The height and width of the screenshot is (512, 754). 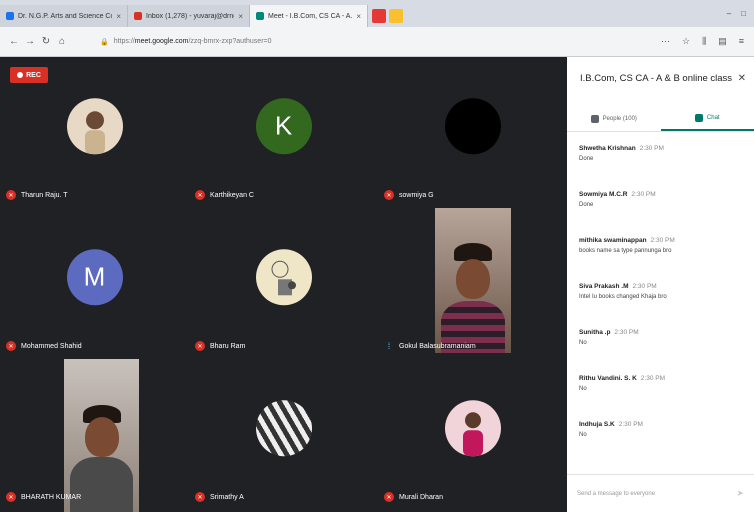 What do you see at coordinates (617, 199) in the screenshot?
I see `chat-message: Sowmiya M.C.R 2:30 PM Done` at bounding box center [617, 199].